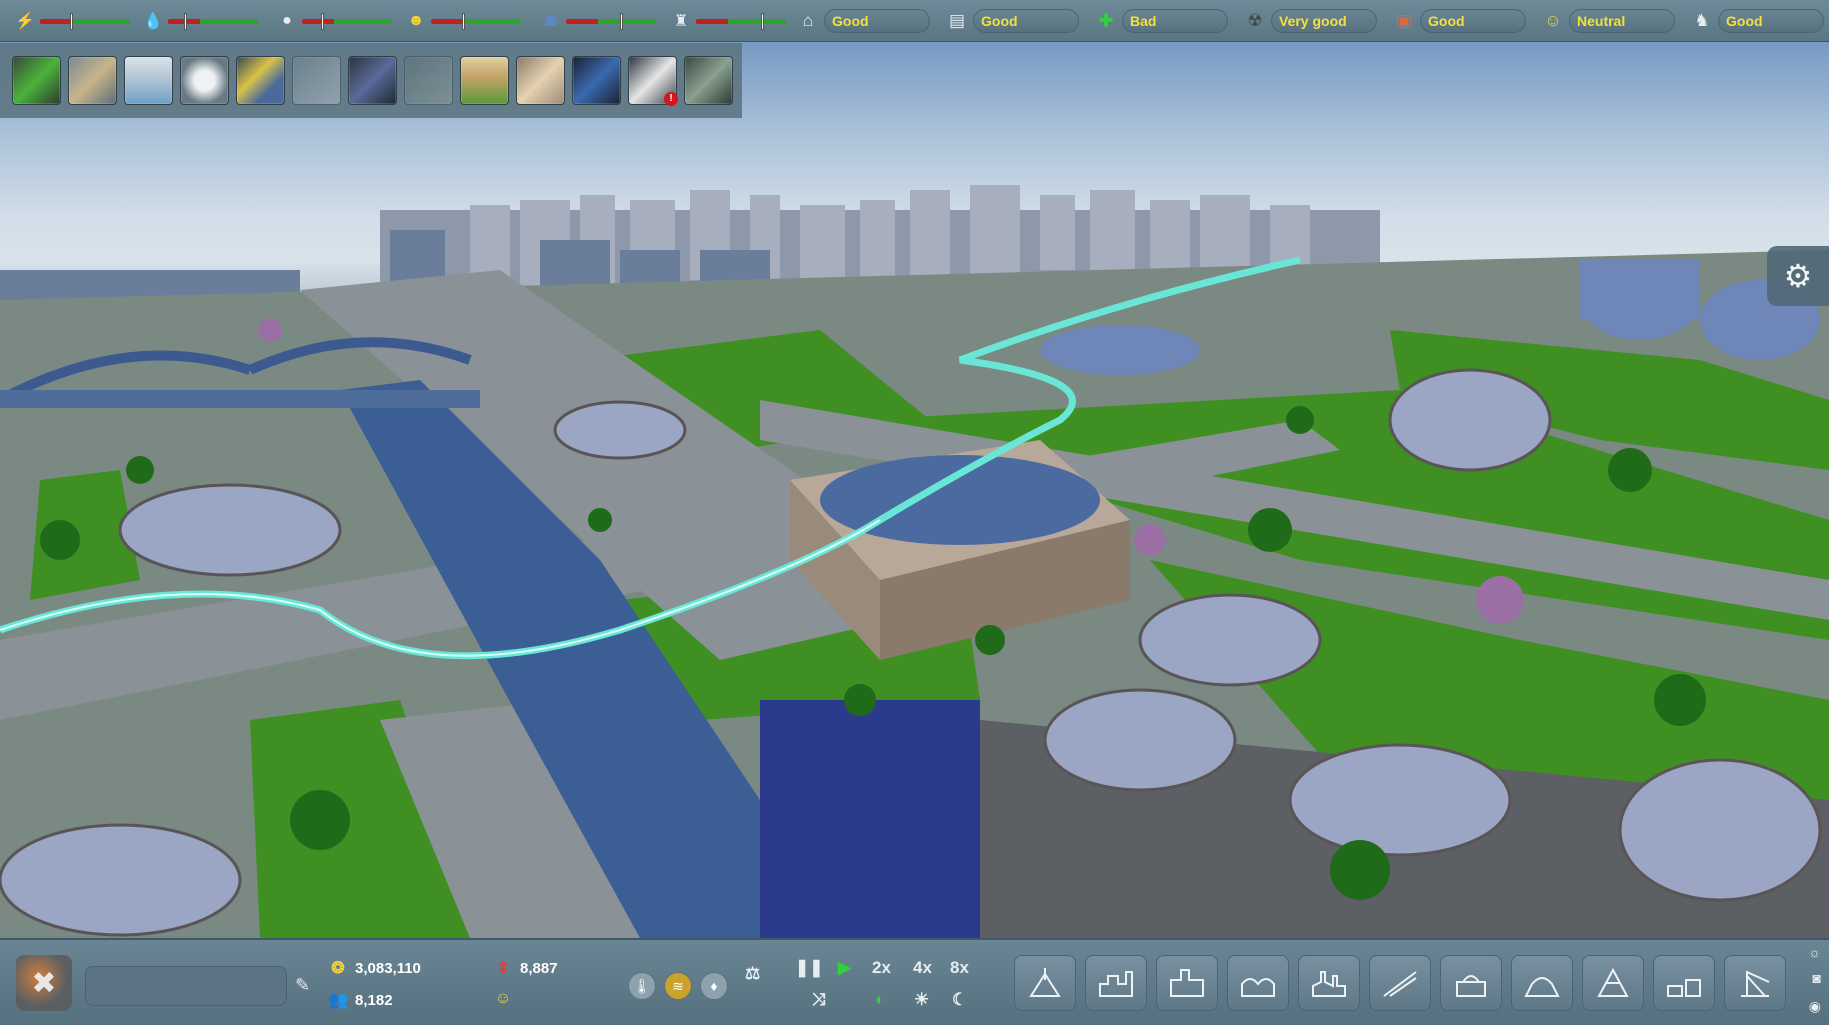  What do you see at coordinates (1702, 20) in the screenshot?
I see `leisure-icon: ♞` at bounding box center [1702, 20].